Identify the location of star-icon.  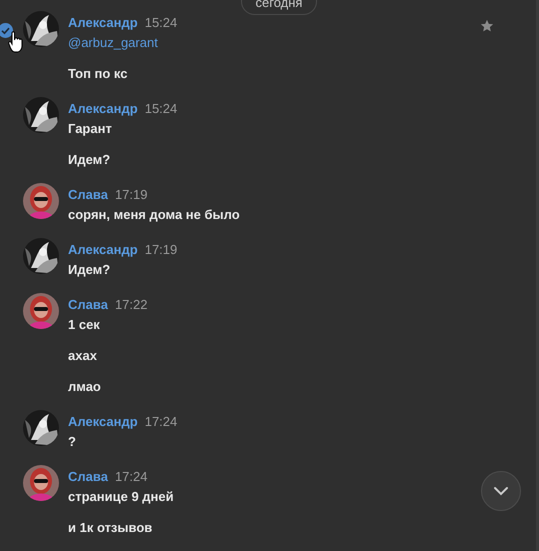
(487, 26).